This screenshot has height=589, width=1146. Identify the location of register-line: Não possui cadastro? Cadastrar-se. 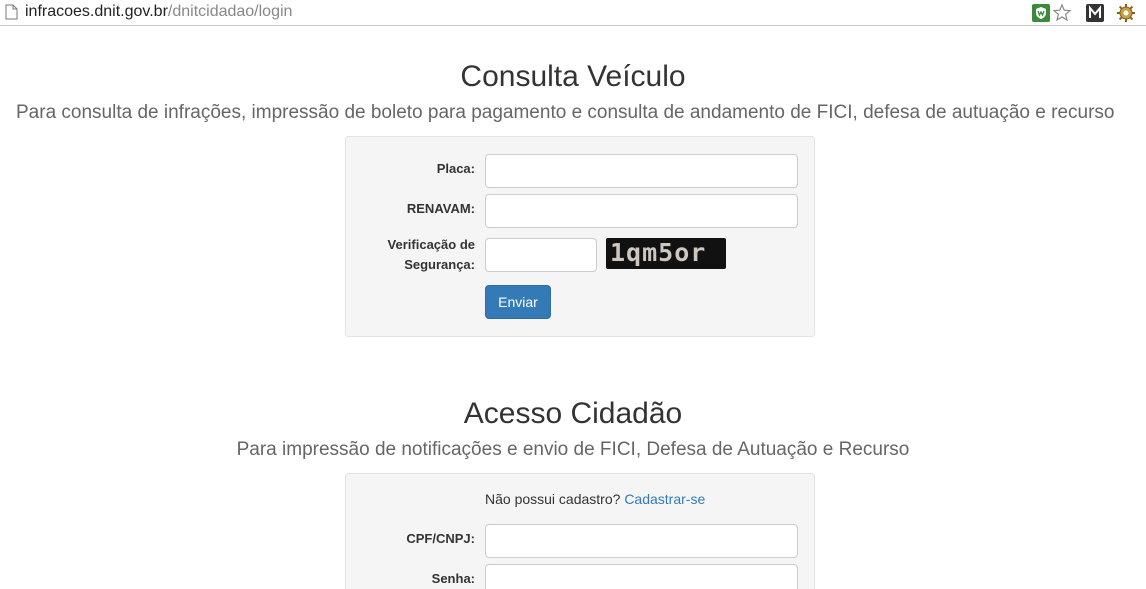
(595, 499).